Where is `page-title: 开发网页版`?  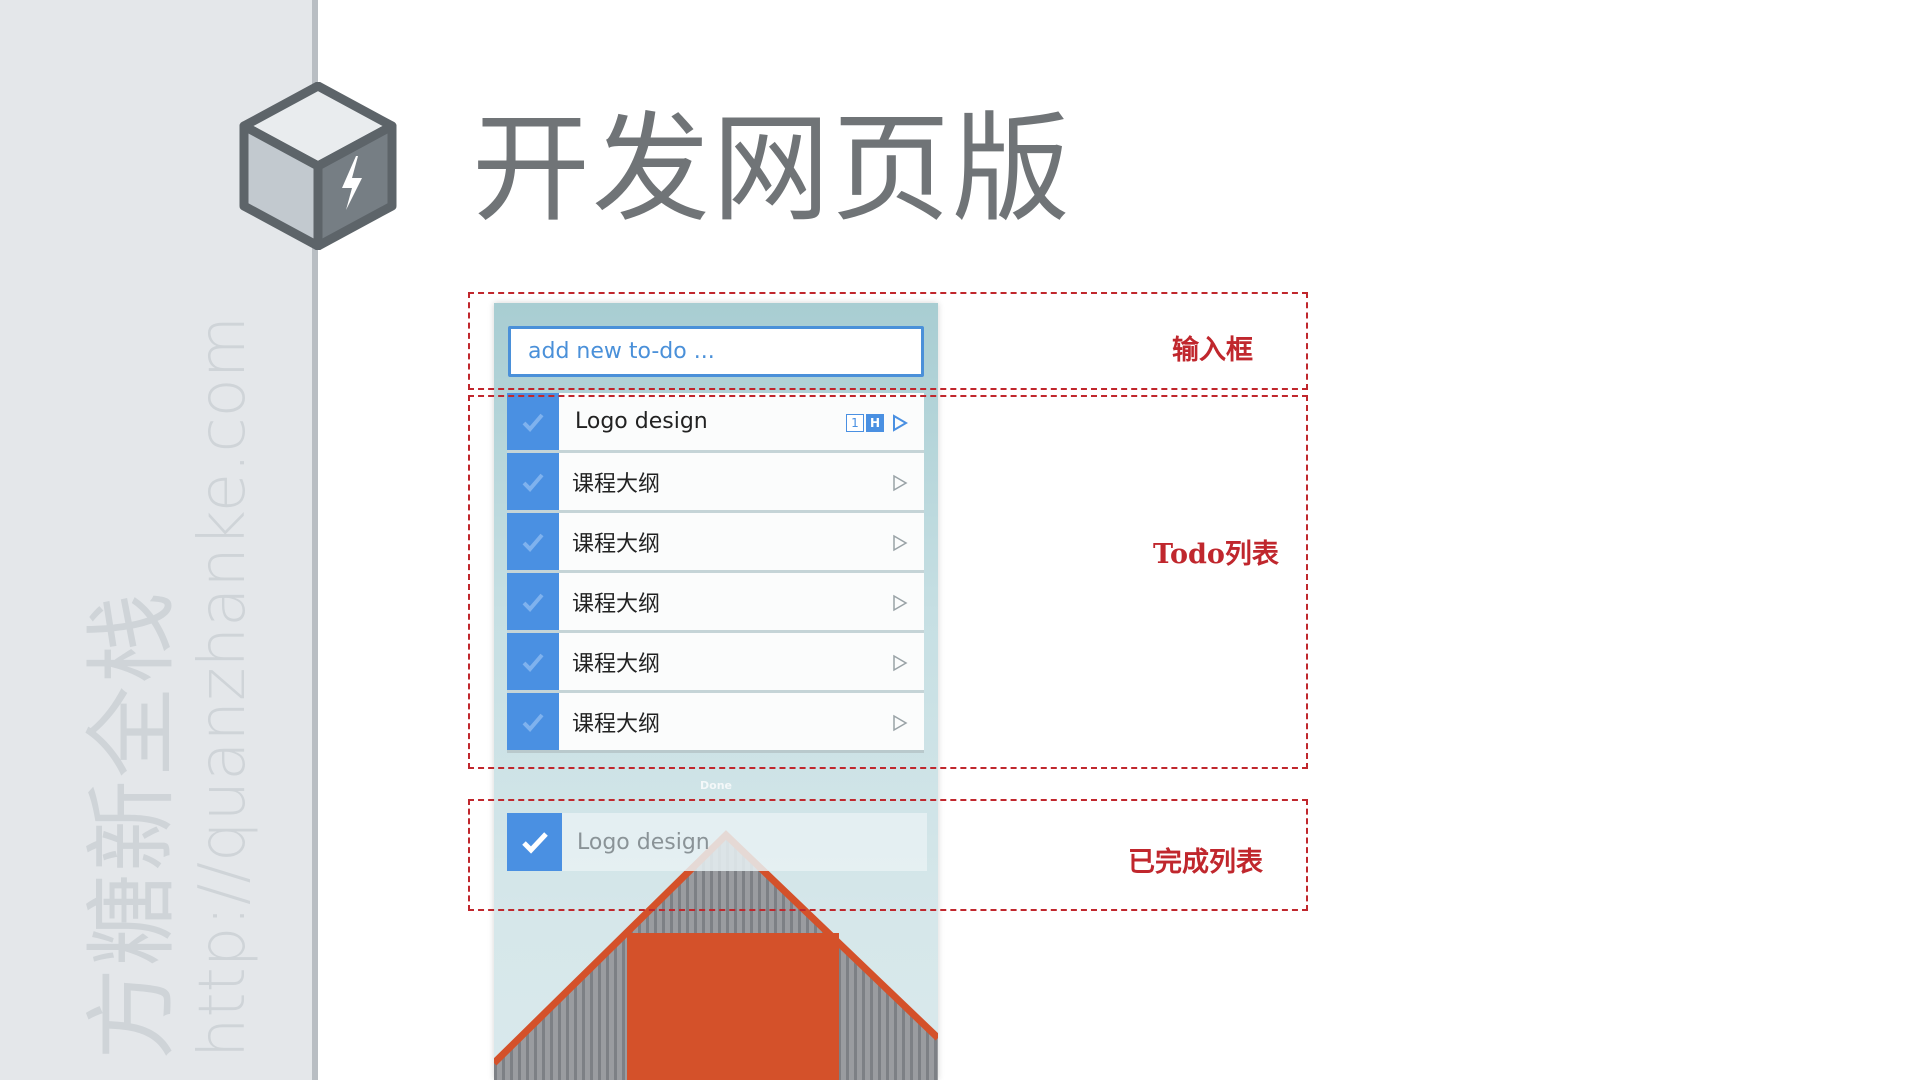 page-title: 开发网页版 is located at coordinates (772, 169).